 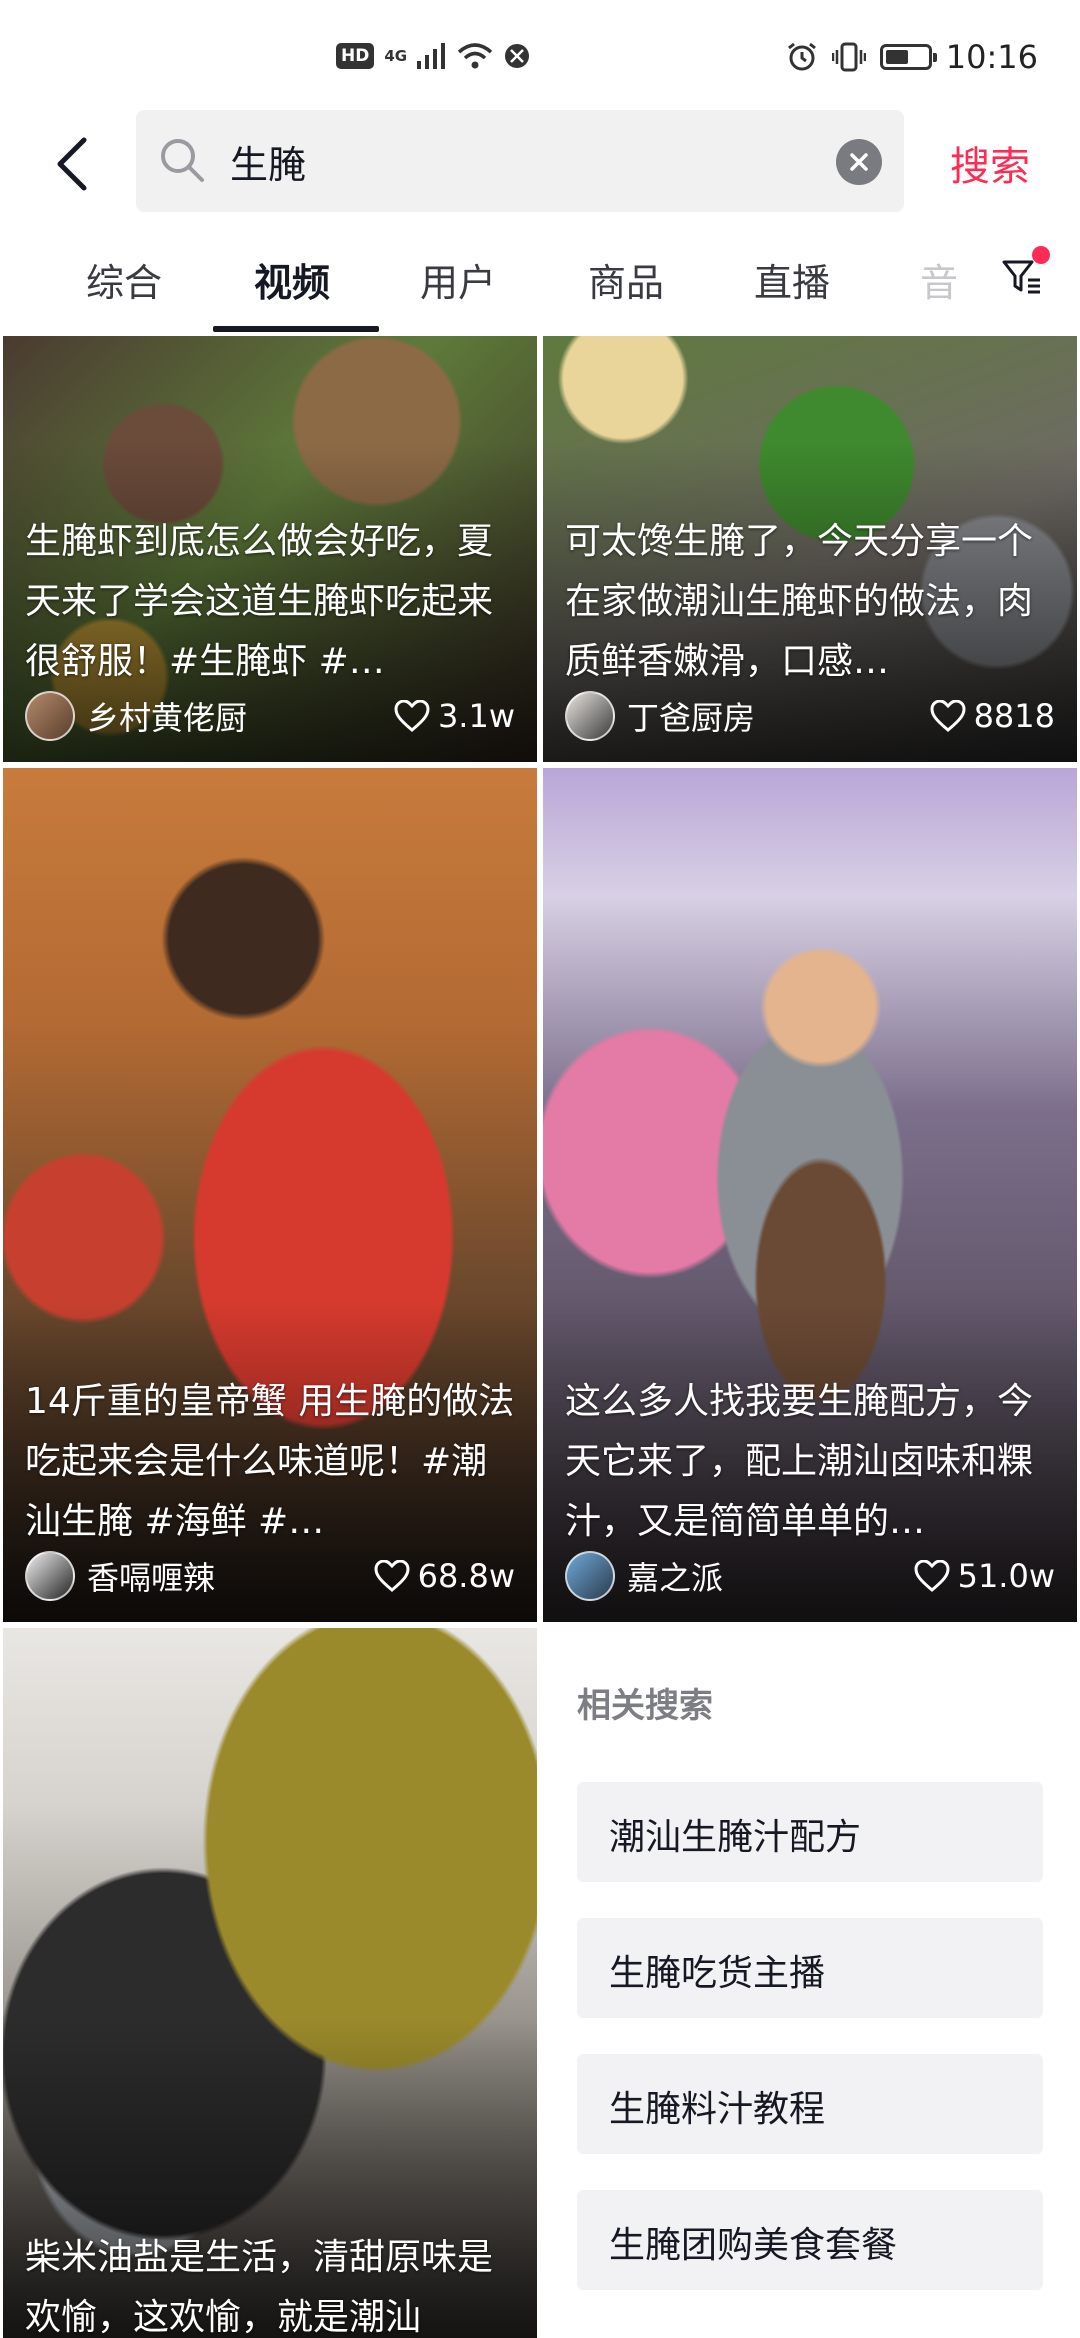 What do you see at coordinates (520, 161) in the screenshot?
I see `search-input: 生腌` at bounding box center [520, 161].